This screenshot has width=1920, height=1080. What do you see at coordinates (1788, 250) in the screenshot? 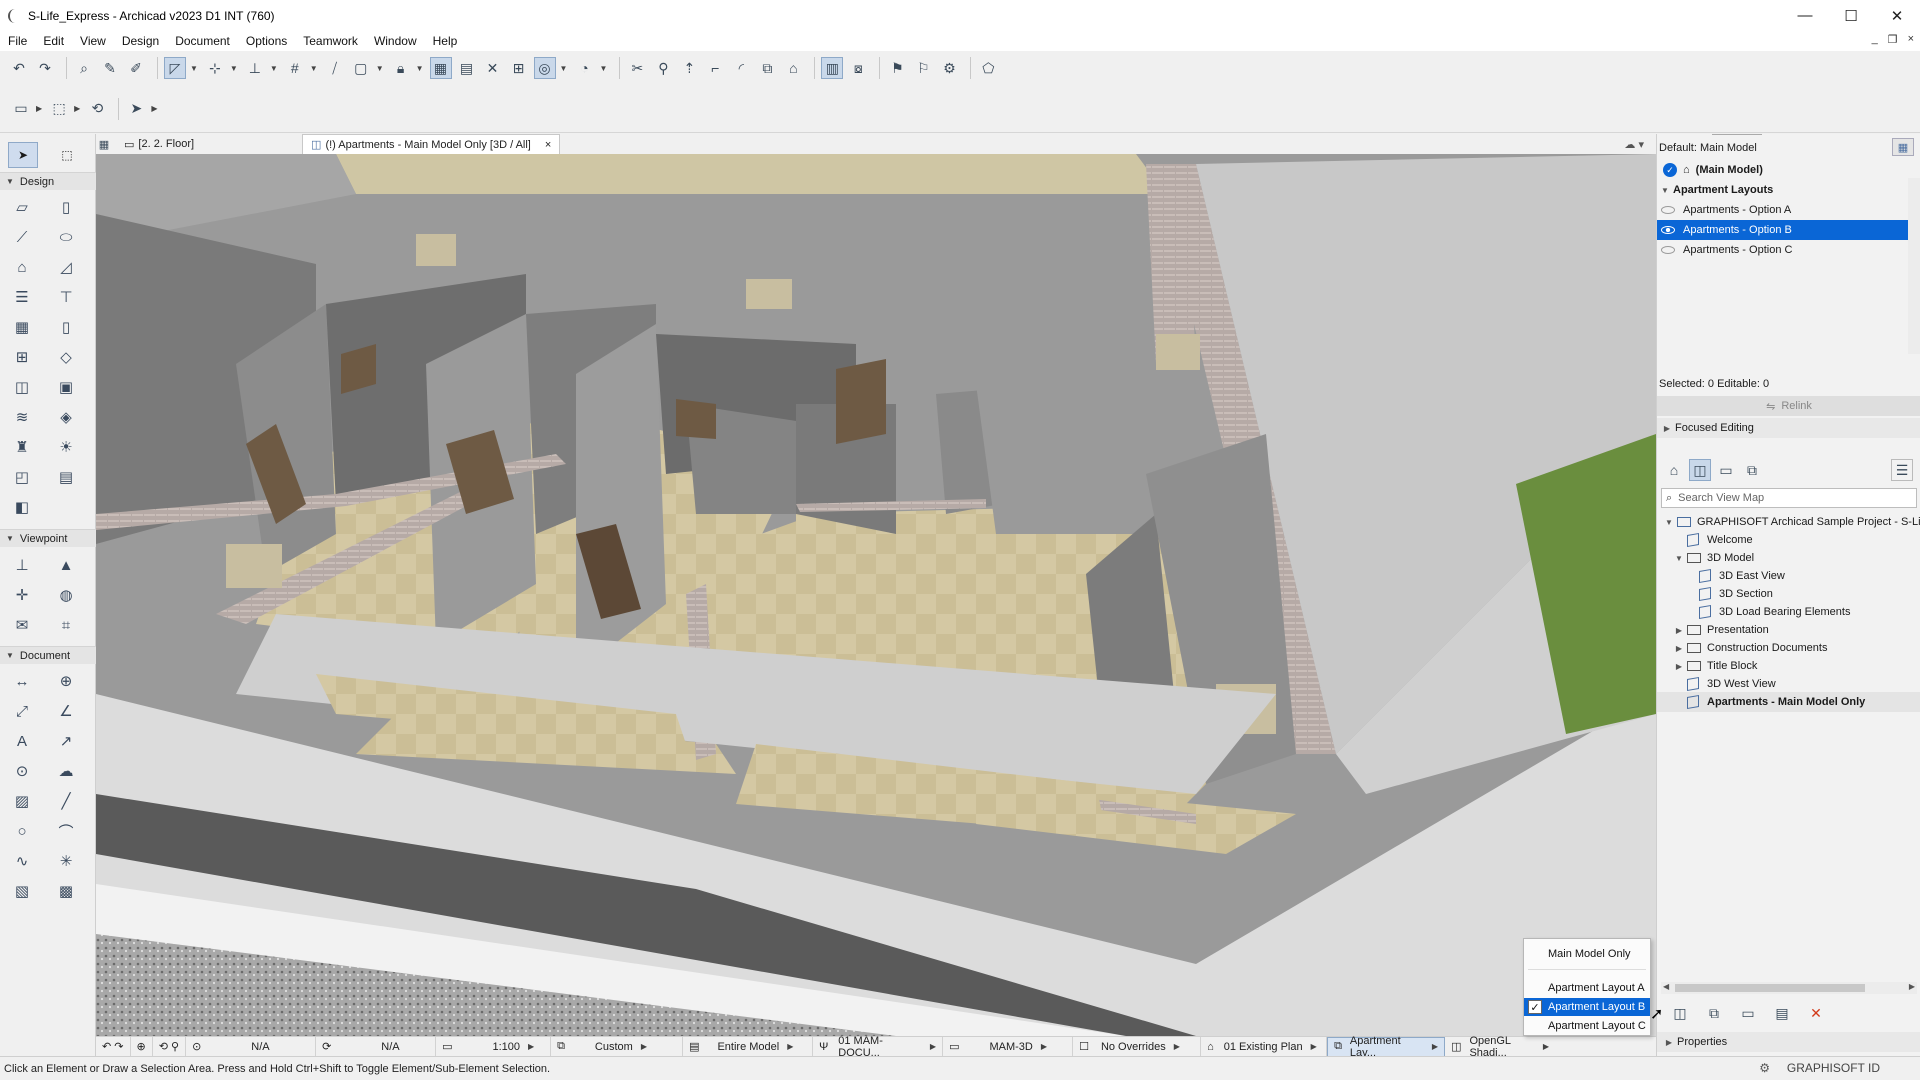
I see `option-c-row: Apartments - Option C` at bounding box center [1788, 250].